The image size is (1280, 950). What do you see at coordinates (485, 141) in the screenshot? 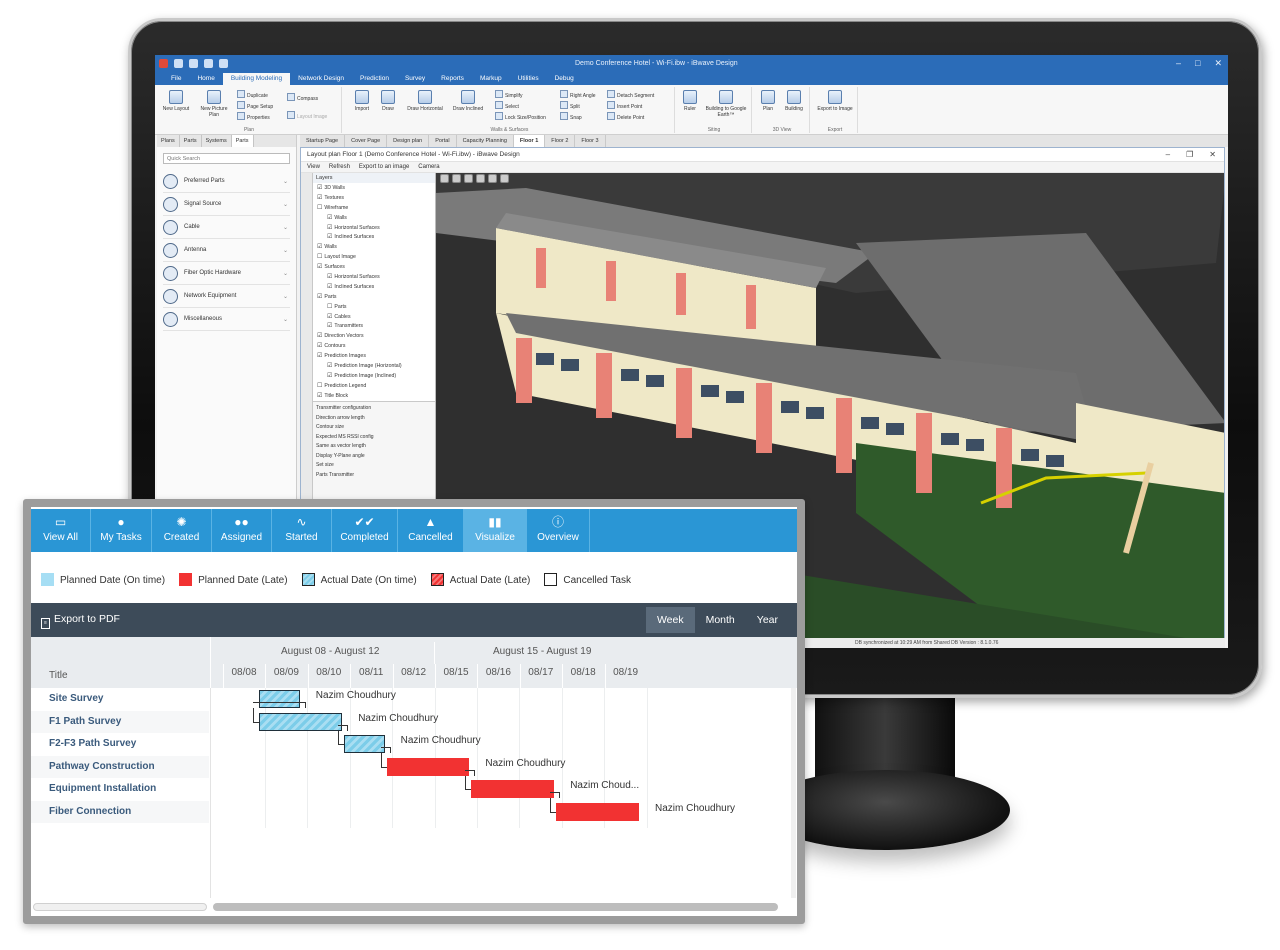
I see `doc-tab-capacity-planning: Capacity Planning` at bounding box center [485, 141].